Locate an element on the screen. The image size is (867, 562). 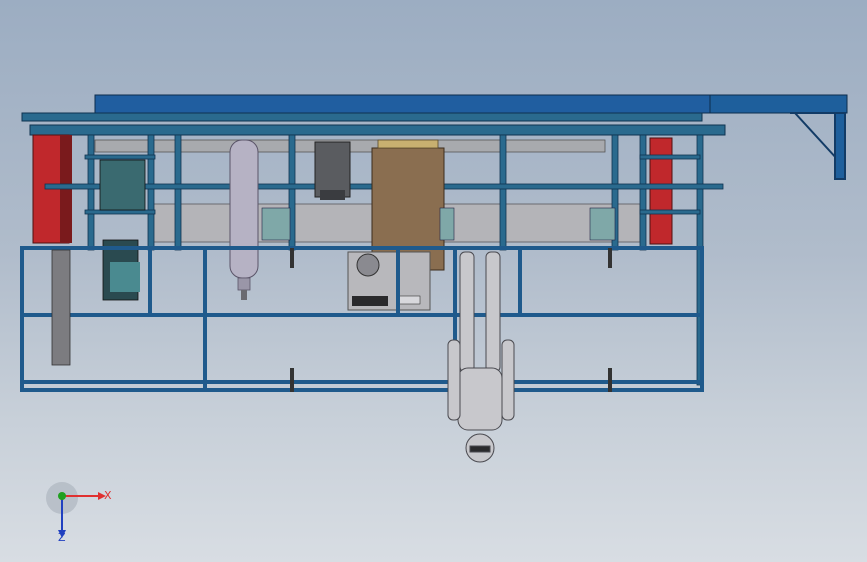
motor-unit is located at coordinates (389, 281).